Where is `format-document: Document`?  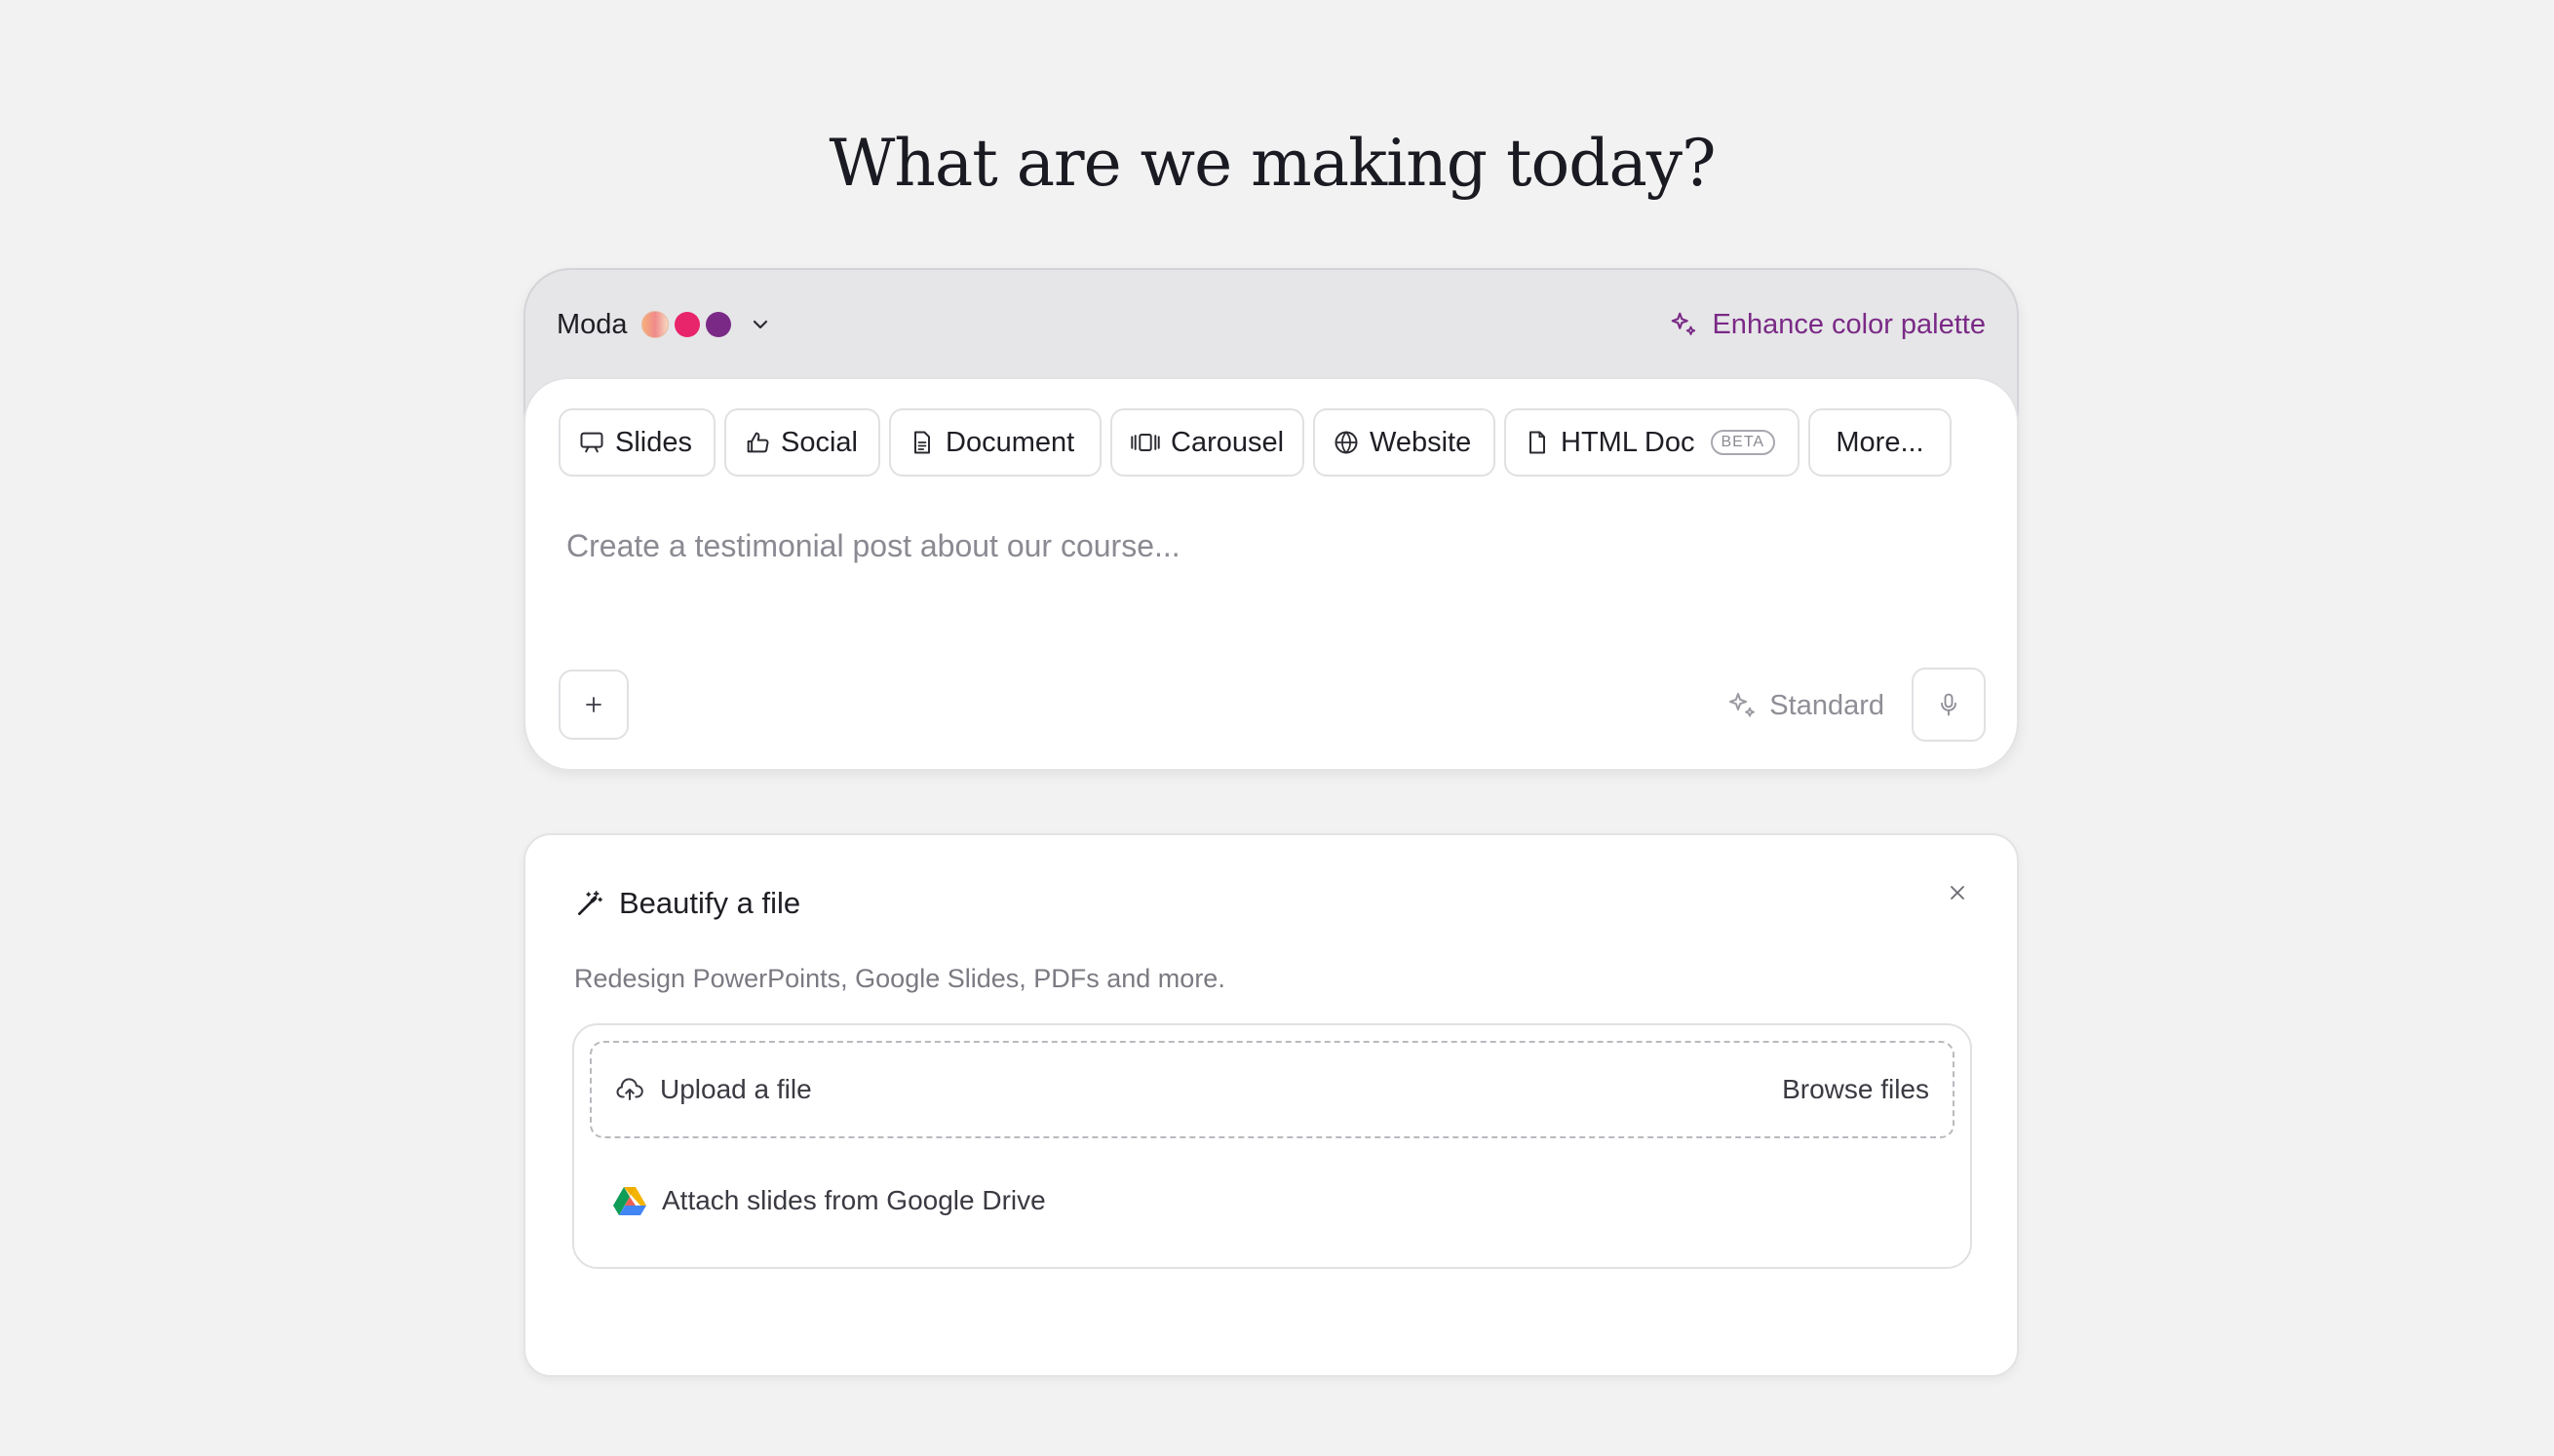 format-document: Document is located at coordinates (995, 442).